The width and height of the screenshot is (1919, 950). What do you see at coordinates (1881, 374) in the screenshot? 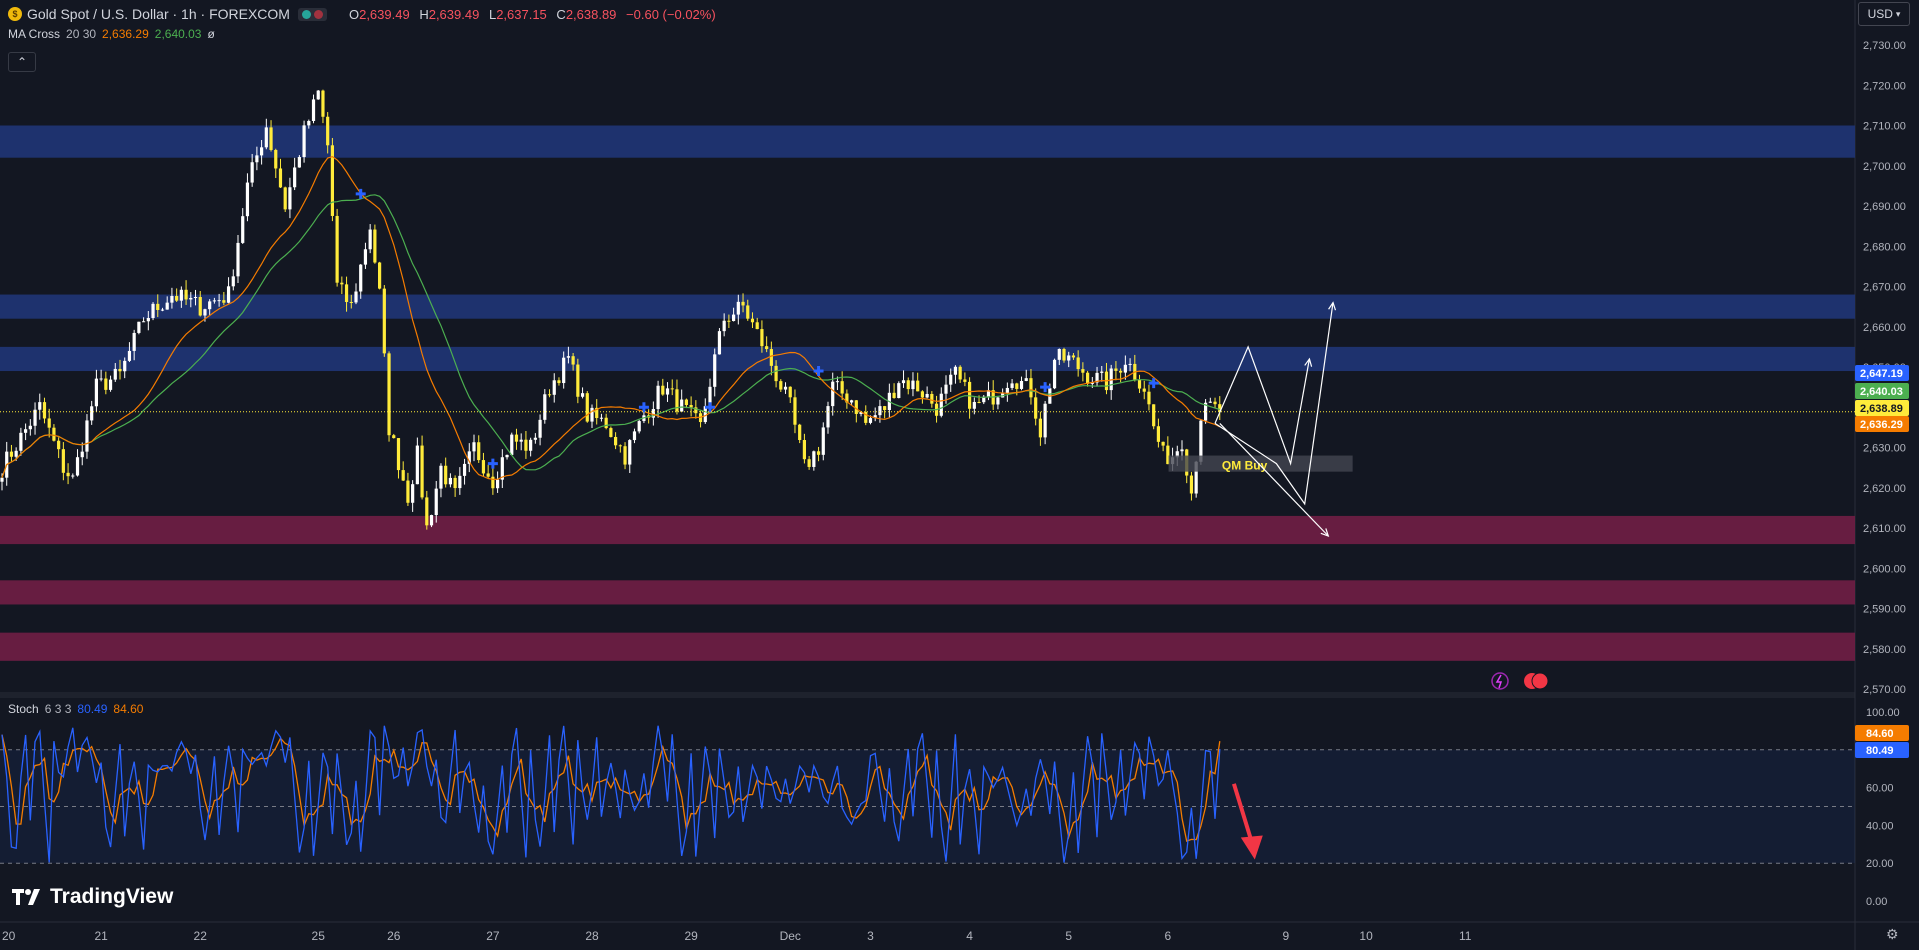
I see `price-label: 2,647.19` at bounding box center [1881, 374].